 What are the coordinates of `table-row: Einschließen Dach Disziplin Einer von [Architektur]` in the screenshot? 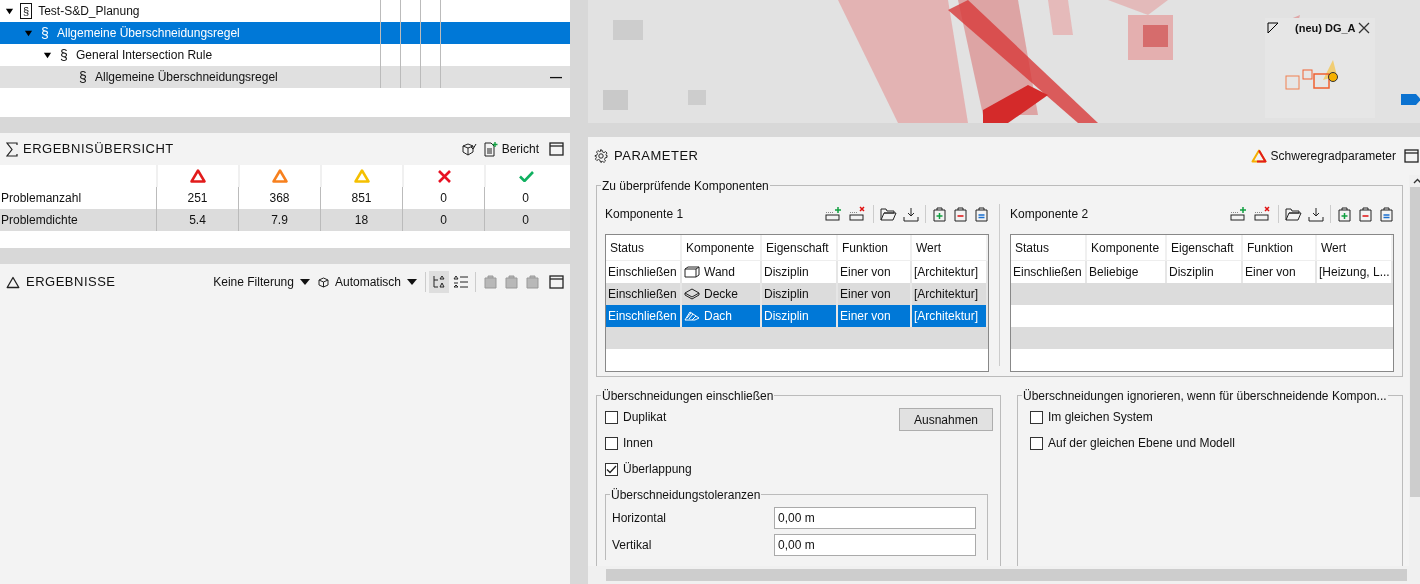 It's located at (797, 316).